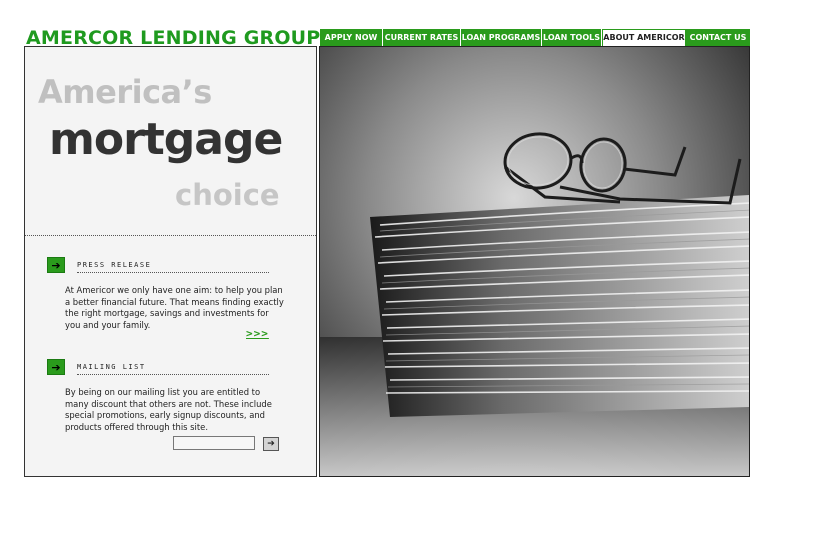 The image size is (819, 559). I want to click on mailing-list-header: ➔ MAILING LIST, so click(158, 367).